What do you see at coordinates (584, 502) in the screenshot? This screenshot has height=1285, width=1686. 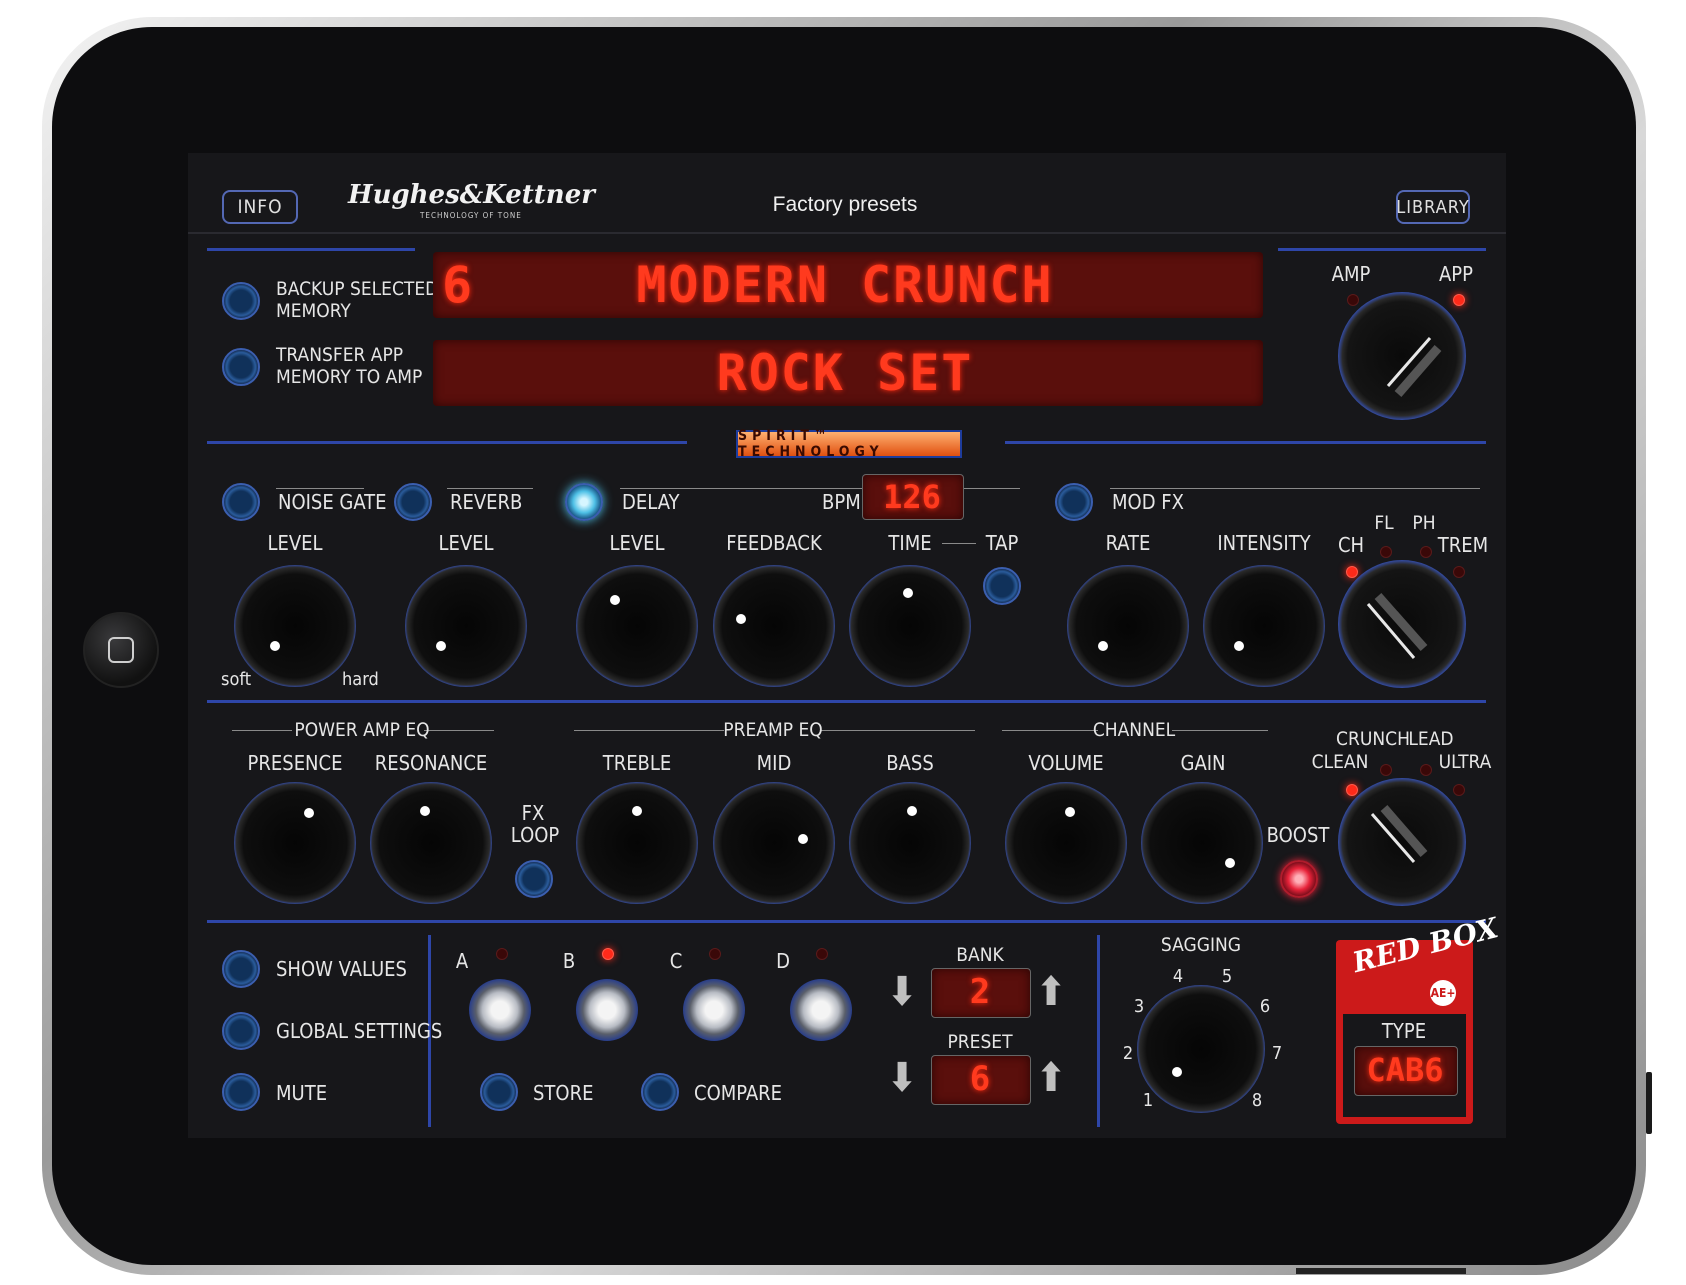 I see `delay-button` at bounding box center [584, 502].